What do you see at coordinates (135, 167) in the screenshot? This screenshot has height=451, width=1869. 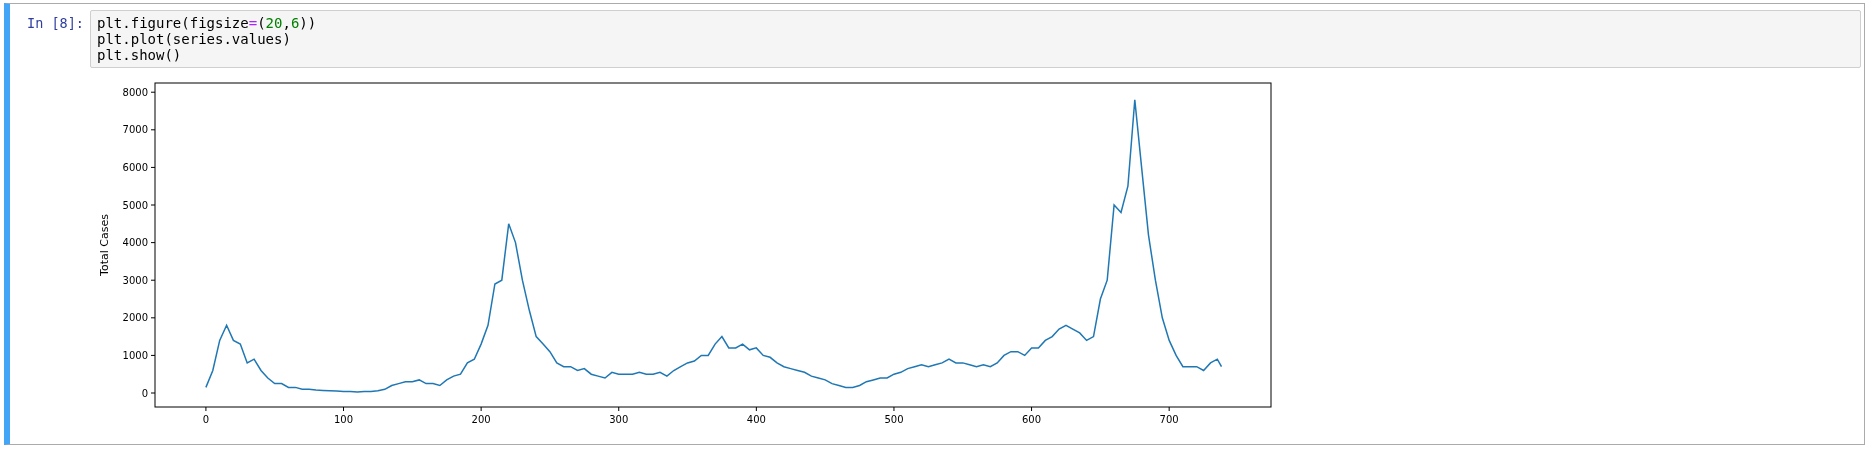 I see `tick-label: 6000` at bounding box center [135, 167].